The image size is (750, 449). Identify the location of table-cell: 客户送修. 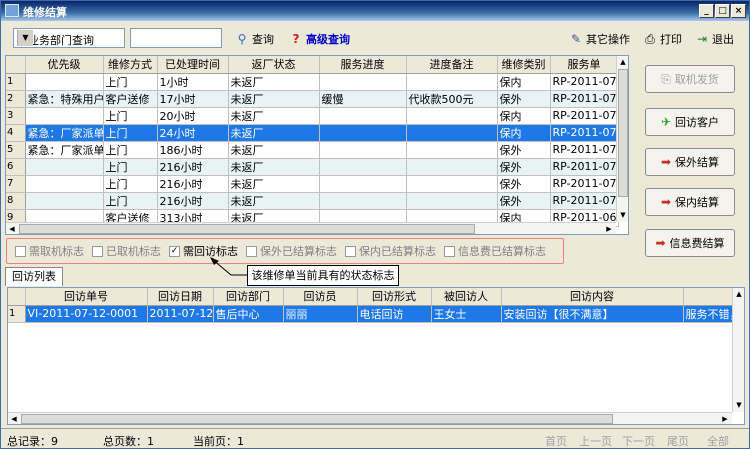
(130, 99).